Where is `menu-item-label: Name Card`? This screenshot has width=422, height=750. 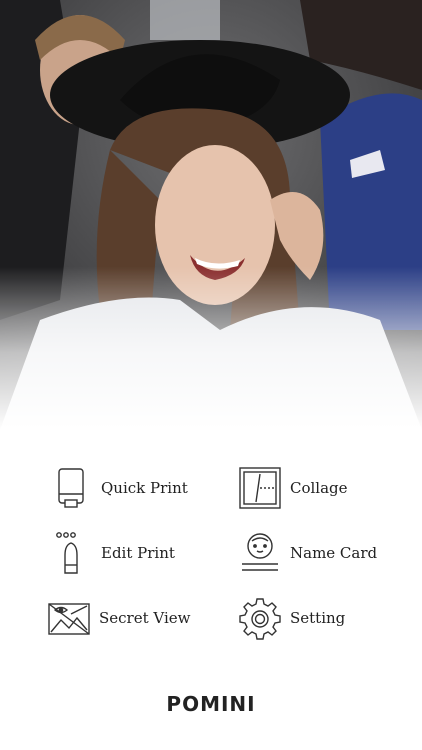
menu-item-label: Name Card is located at coordinates (334, 553).